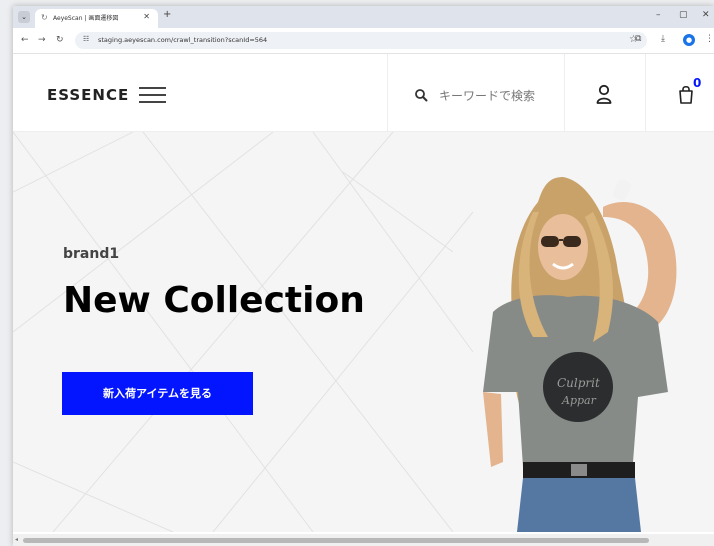 The height and width of the screenshot is (546, 714). Describe the element at coordinates (578, 383) in the screenshot. I see `svg-text: Culprit` at that location.